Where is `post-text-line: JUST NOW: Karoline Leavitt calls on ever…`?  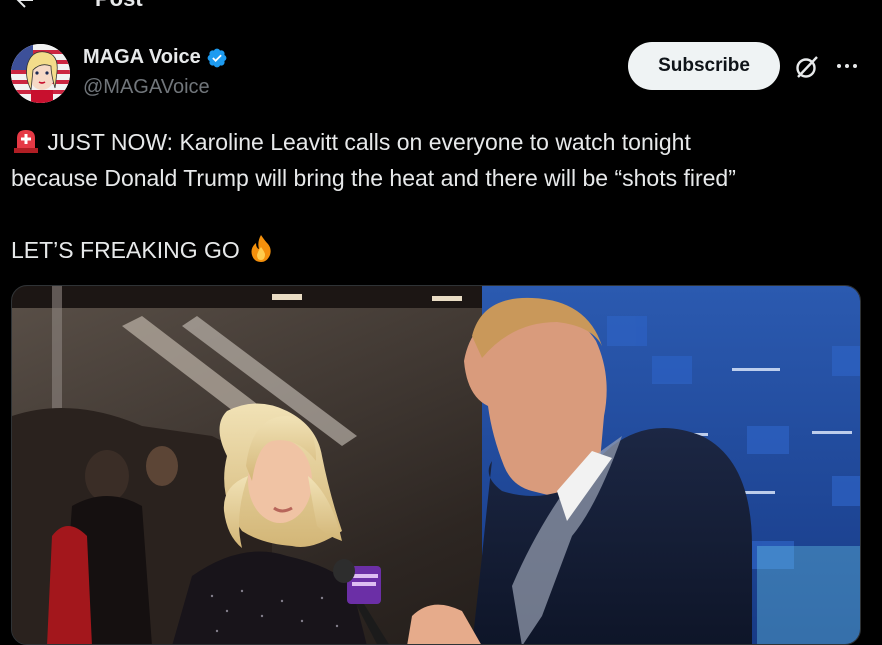
post-text-line: JUST NOW: Karoline Leavitt calls on ever… is located at coordinates (441, 142).